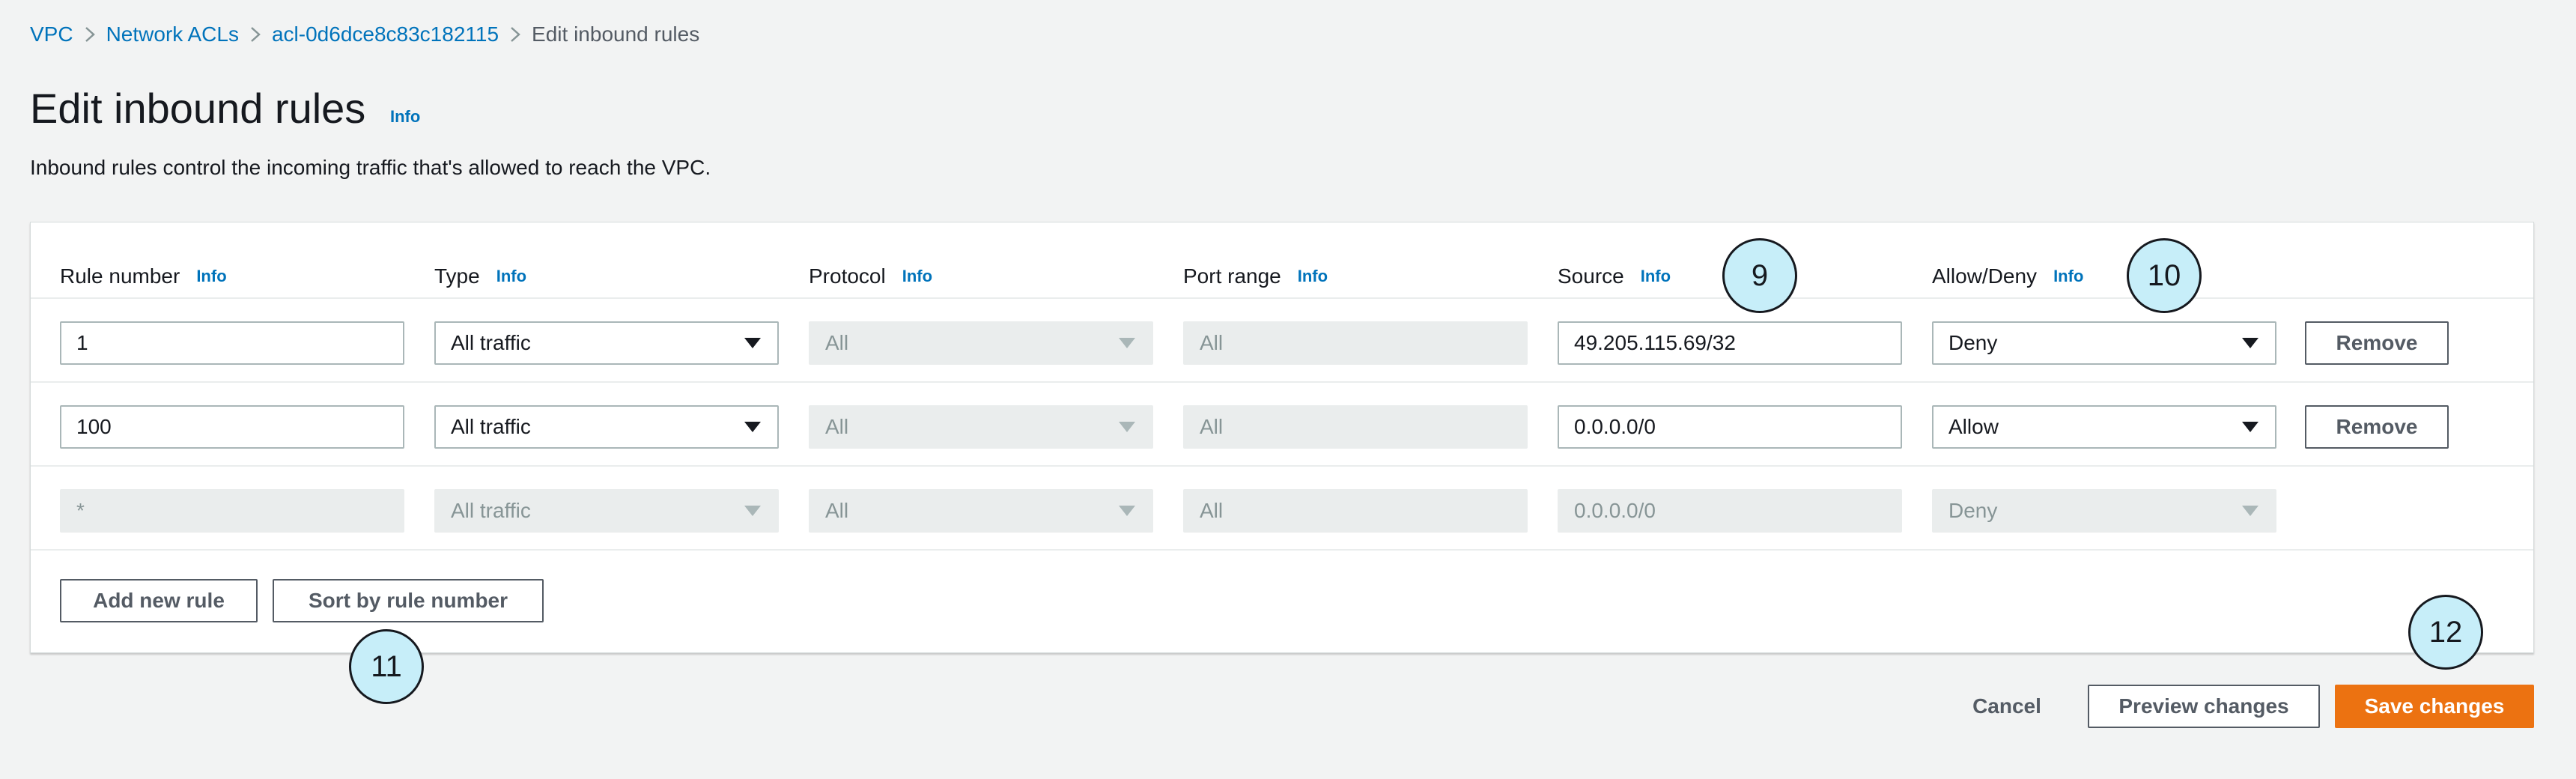 The width and height of the screenshot is (2576, 779). Describe the element at coordinates (480, 276) in the screenshot. I see `column-header-type: Type Info` at that location.